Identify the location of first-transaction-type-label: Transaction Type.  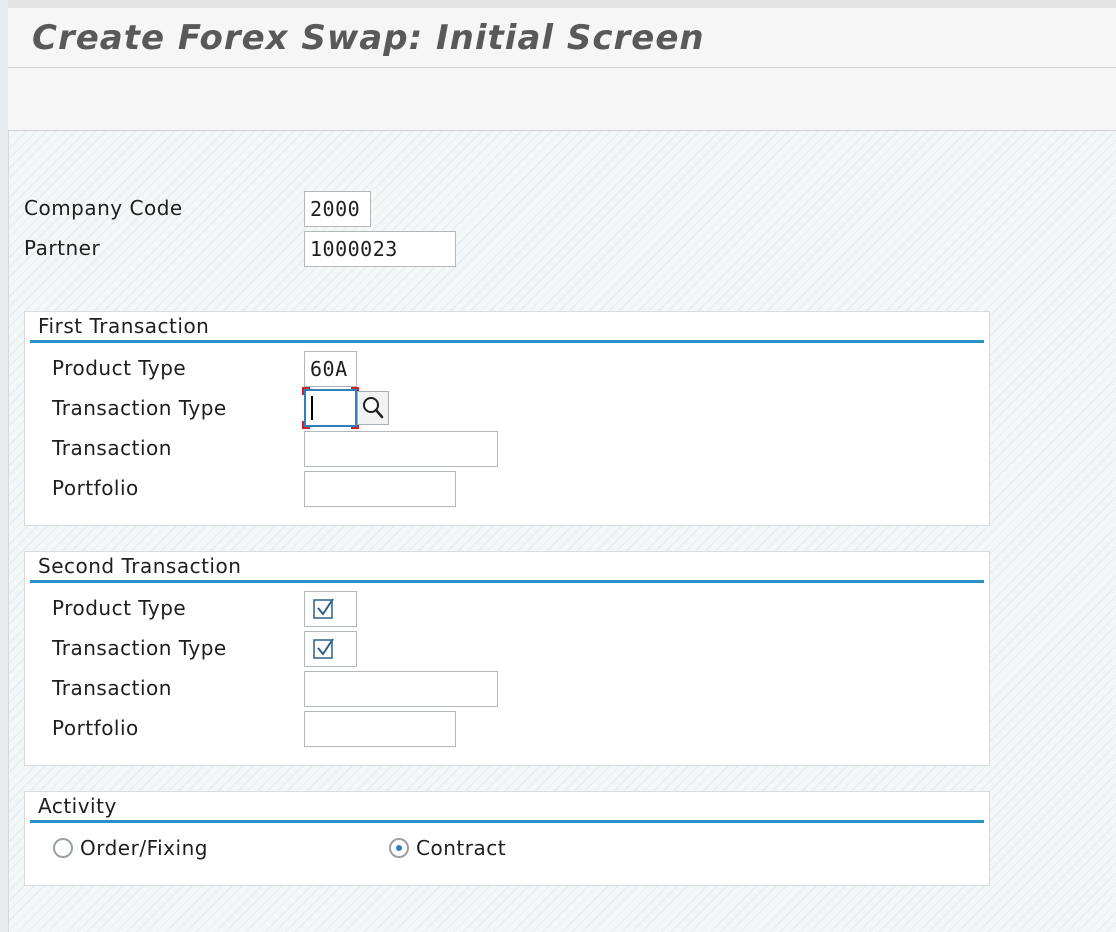
(139, 408).